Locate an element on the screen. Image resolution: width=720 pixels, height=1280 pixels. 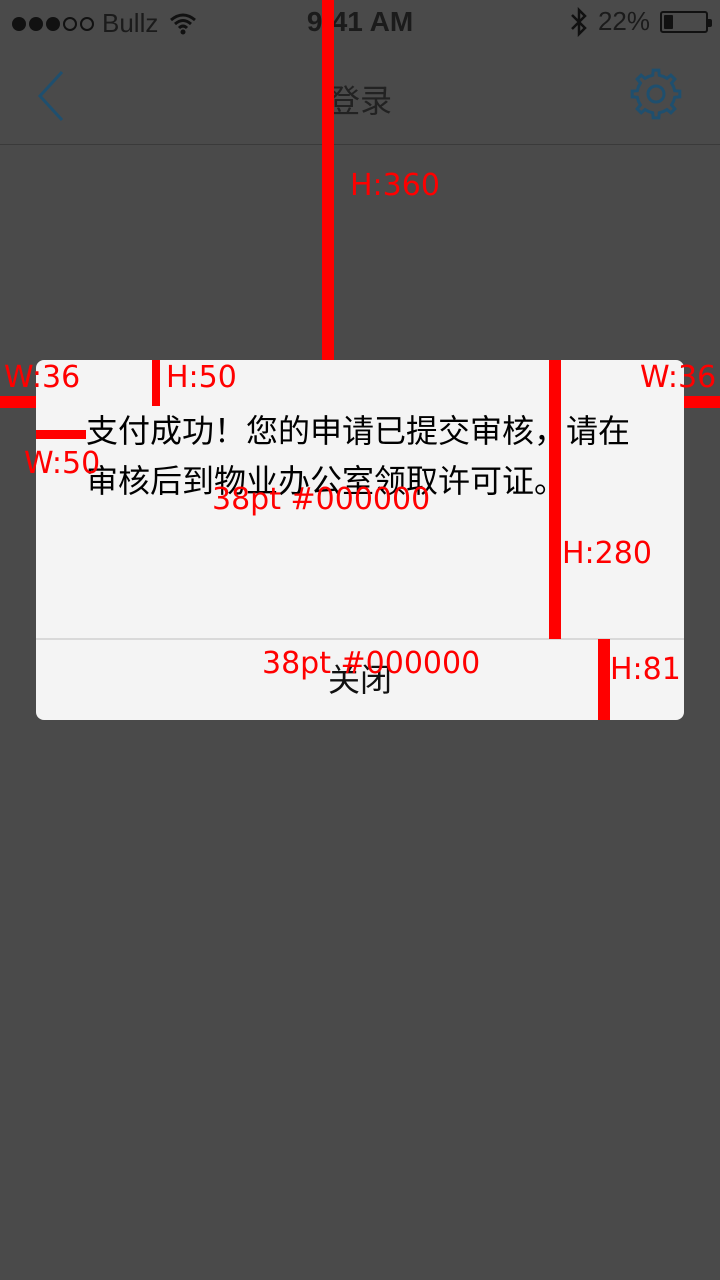
status-bar: Bullz 9:41 AM 22% is located at coordinates (360, 23).